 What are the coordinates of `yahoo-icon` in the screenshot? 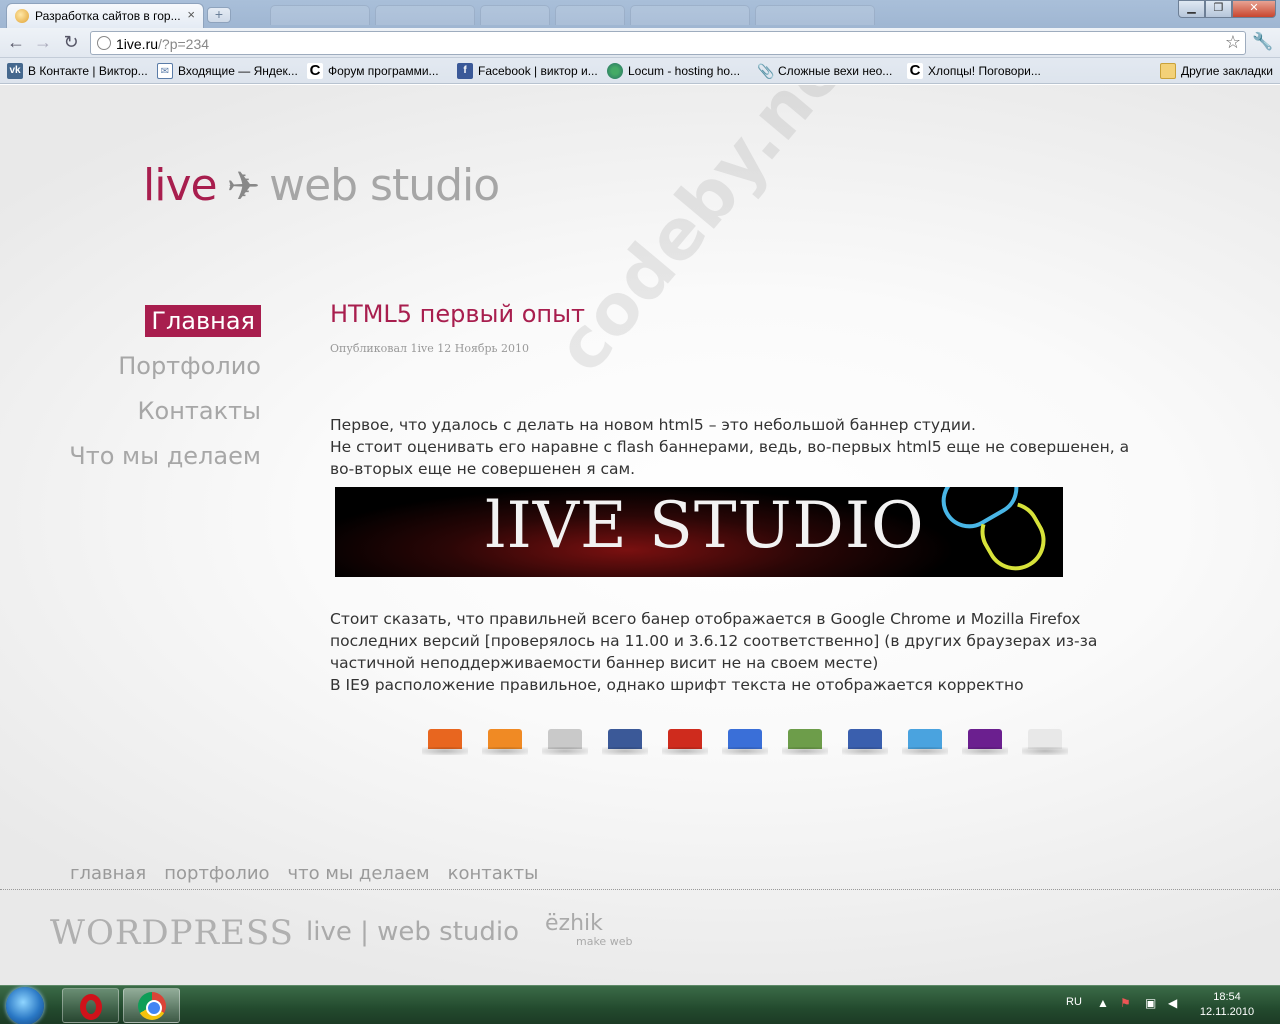 It's located at (985, 742).